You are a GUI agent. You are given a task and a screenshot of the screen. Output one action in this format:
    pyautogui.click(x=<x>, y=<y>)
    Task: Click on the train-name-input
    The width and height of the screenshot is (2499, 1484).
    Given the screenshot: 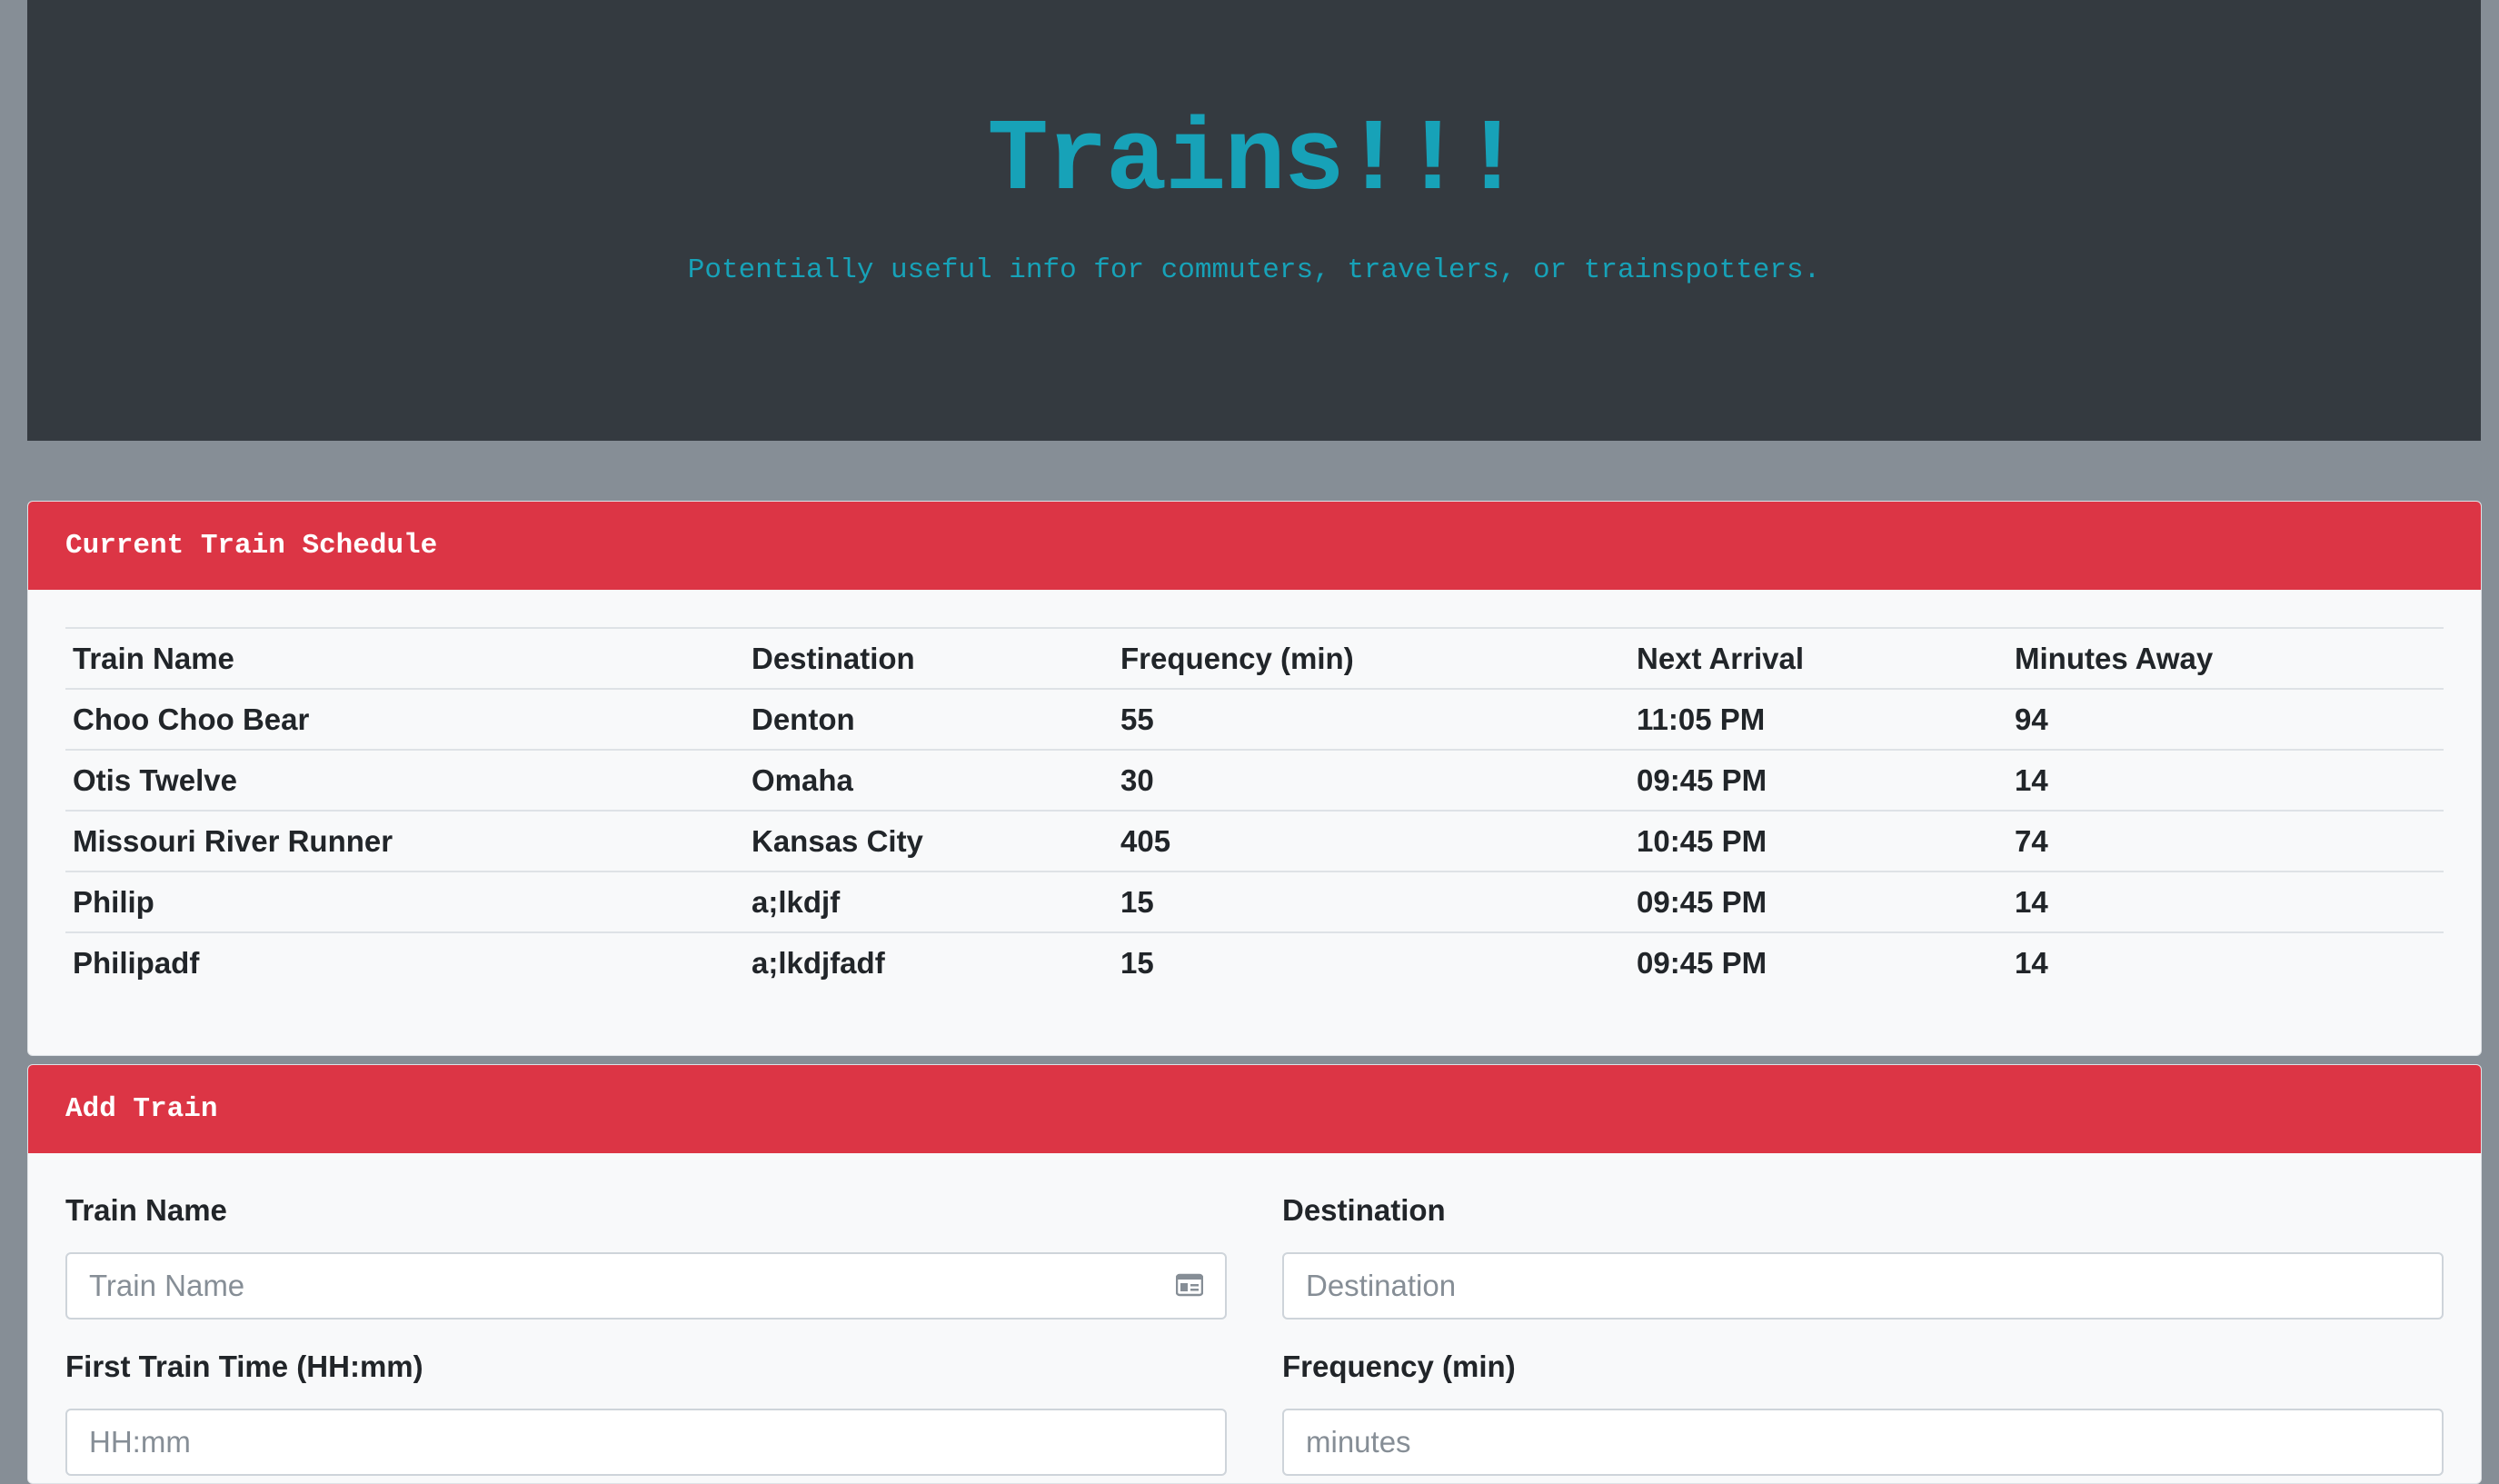 What is the action you would take?
    pyautogui.click(x=646, y=1286)
    